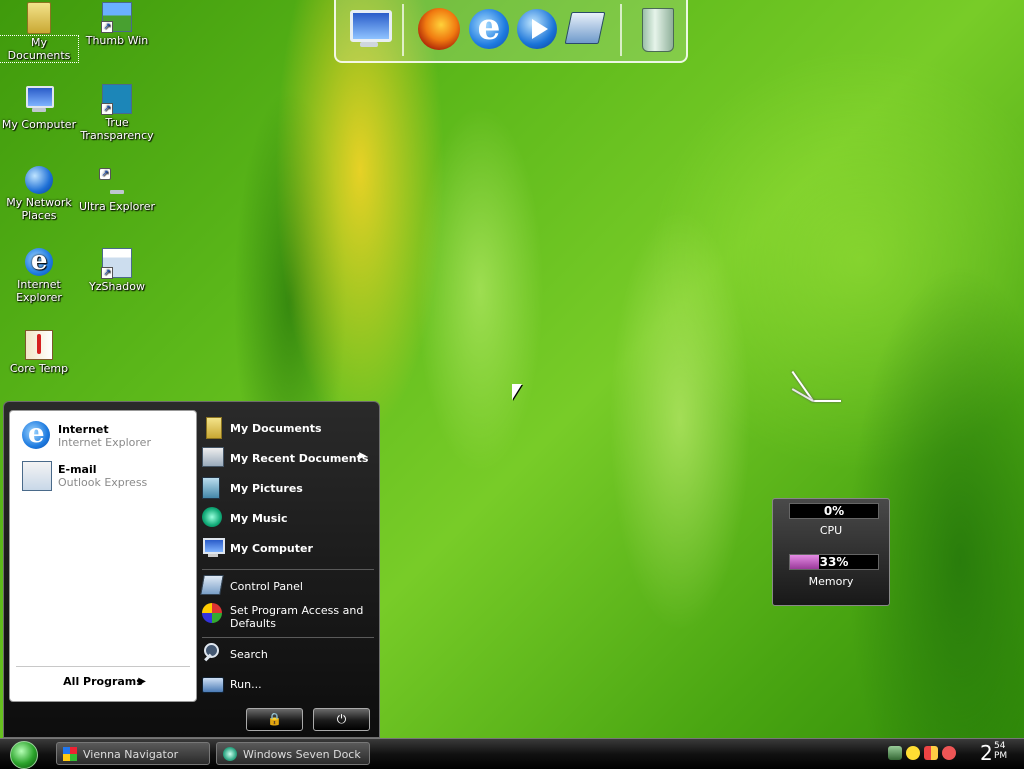  I want to click on recent-documents-icon, so click(213, 457).